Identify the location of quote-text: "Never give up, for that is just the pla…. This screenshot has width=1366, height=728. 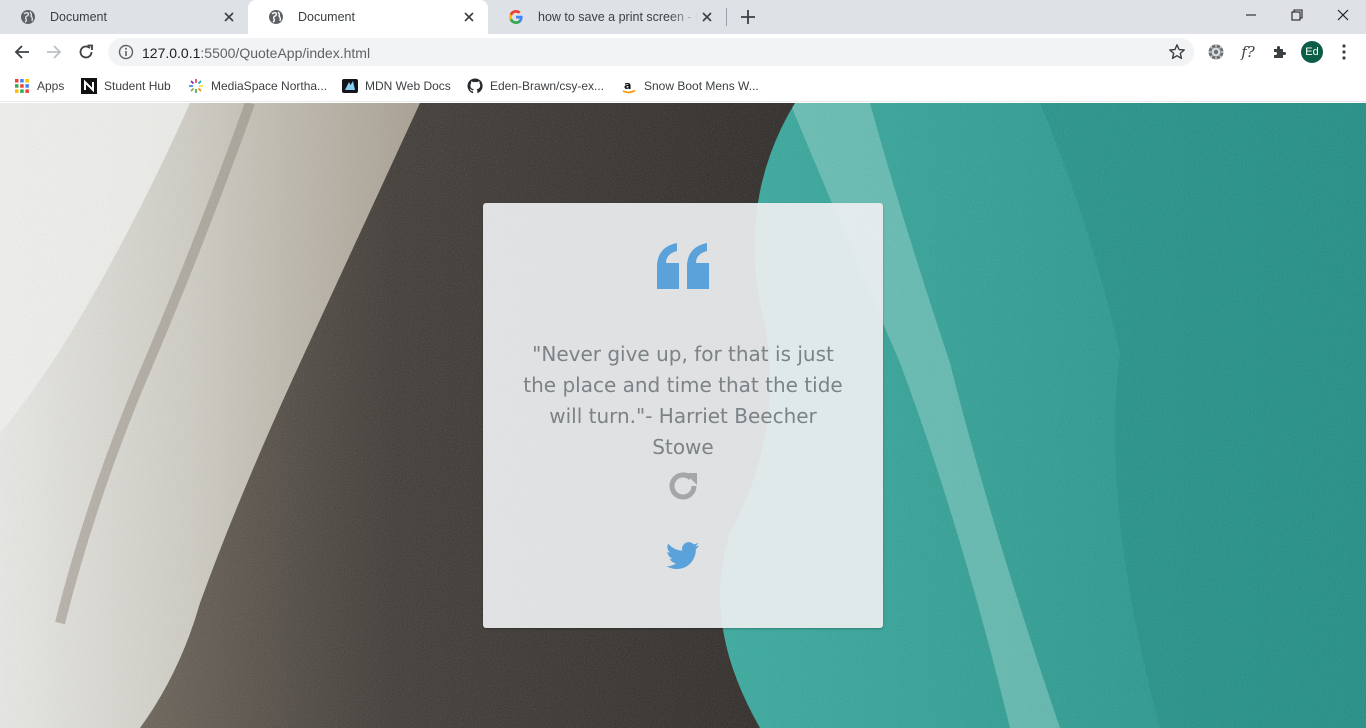
(683, 400).